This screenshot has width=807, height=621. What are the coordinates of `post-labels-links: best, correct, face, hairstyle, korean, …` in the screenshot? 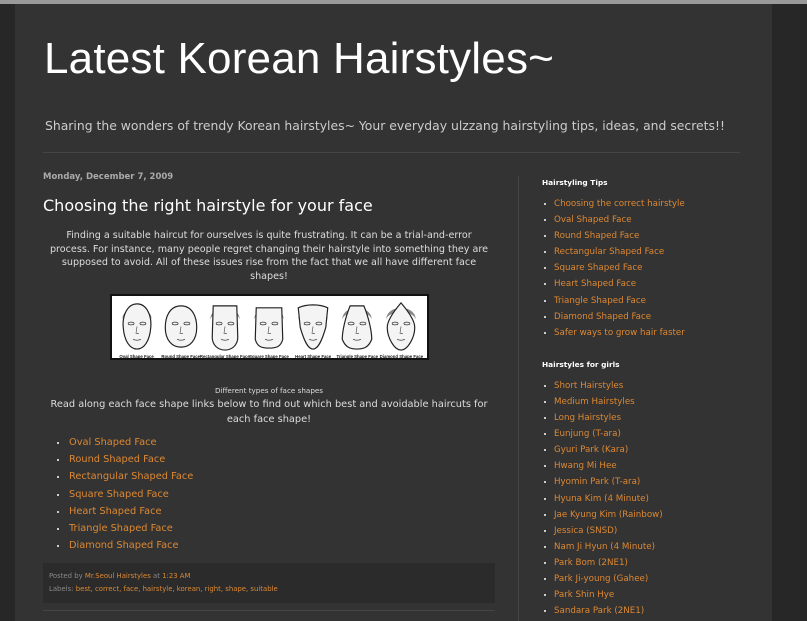 It's located at (177, 589).